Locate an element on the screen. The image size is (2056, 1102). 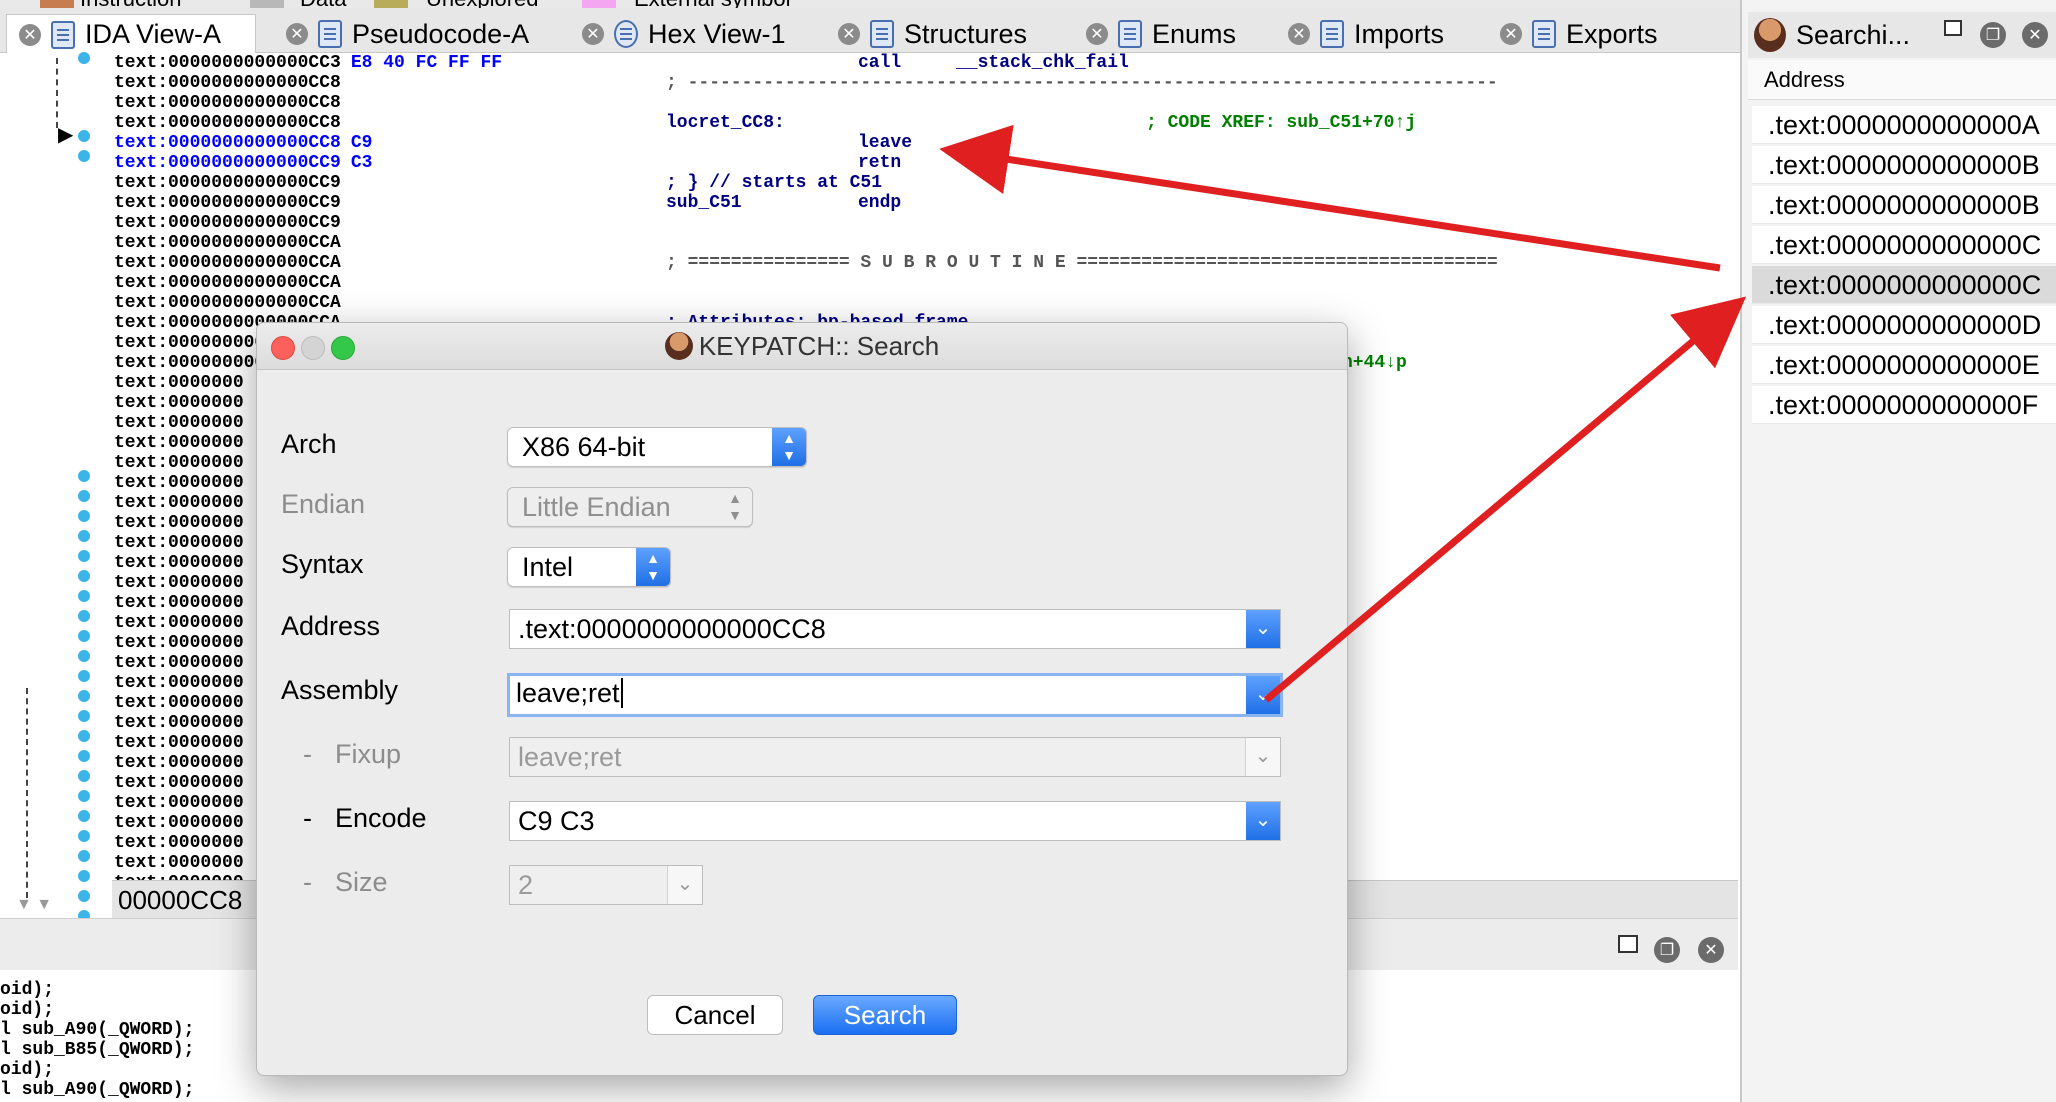
disasm-line: text:0000000000000CC8 C9 is located at coordinates (243, 143).